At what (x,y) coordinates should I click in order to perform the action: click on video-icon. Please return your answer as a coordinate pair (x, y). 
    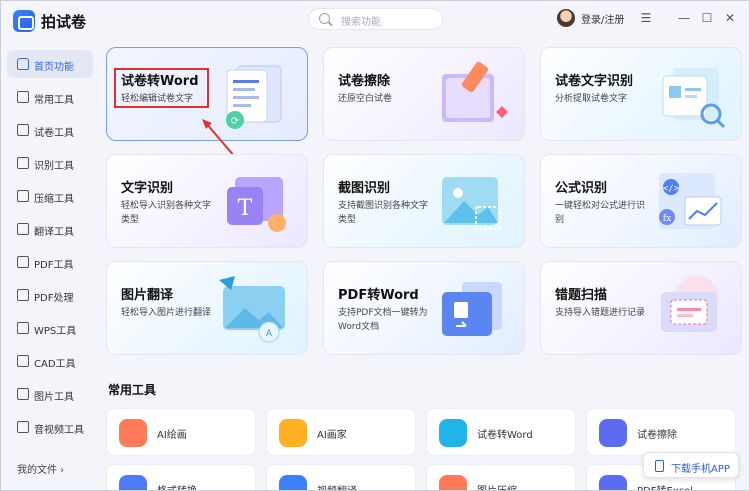
    Looking at the image, I should click on (23, 427).